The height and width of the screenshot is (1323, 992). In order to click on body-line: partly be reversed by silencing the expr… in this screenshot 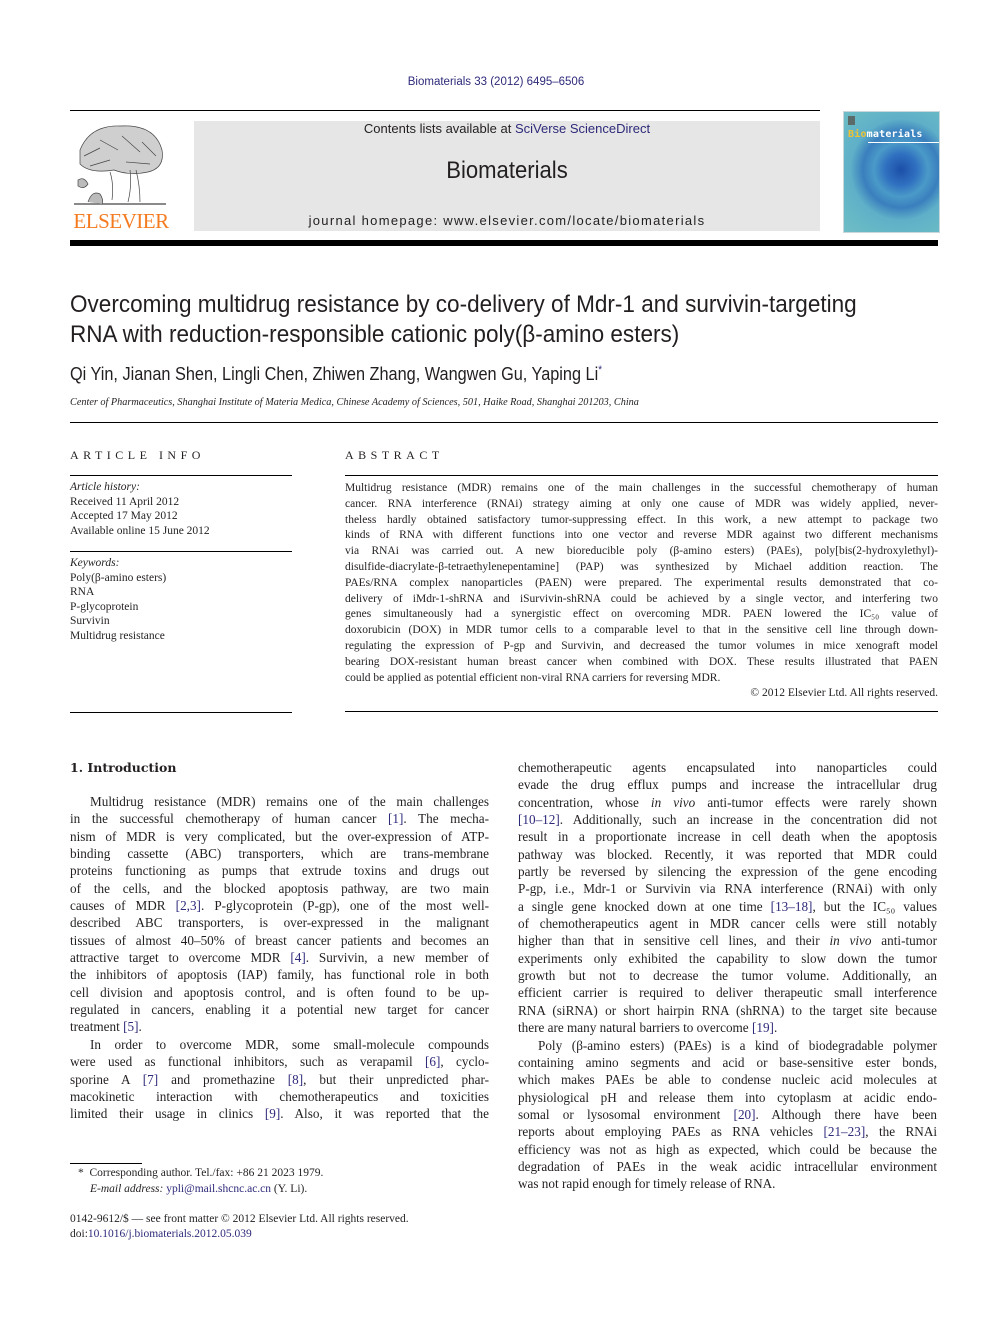, I will do `click(727, 872)`.